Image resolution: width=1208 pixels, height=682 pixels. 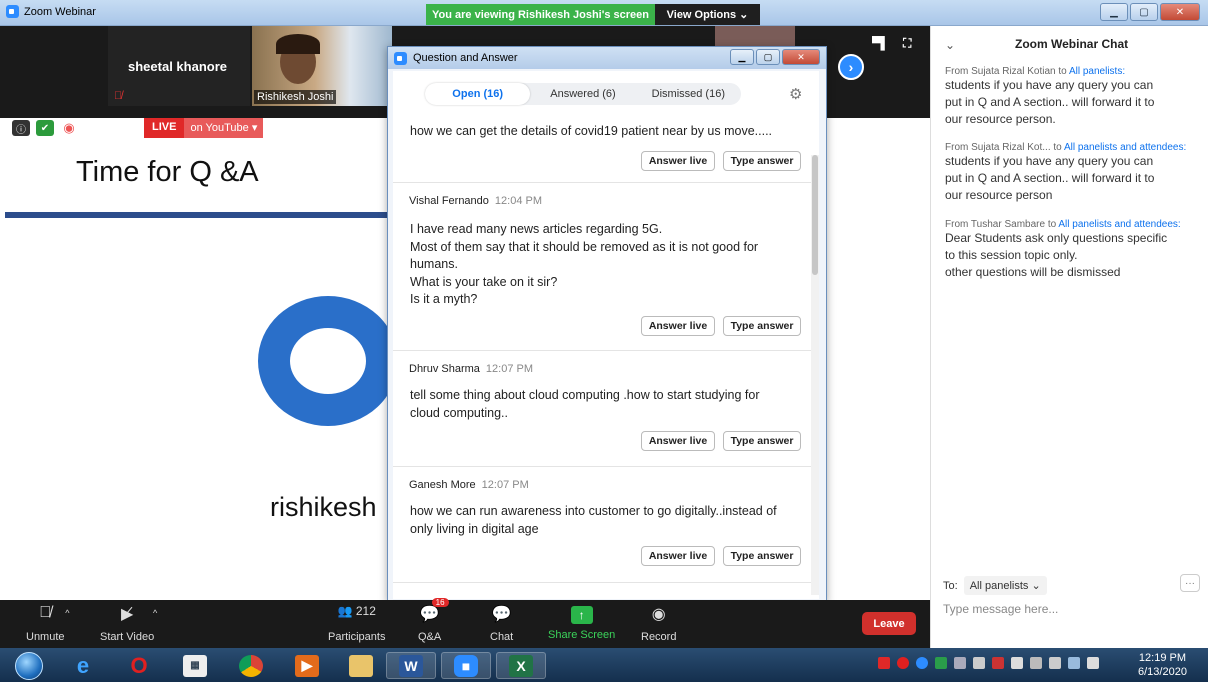 What do you see at coordinates (471, 369) in the screenshot?
I see `question-author: Dhruv Sharma 12:07 PM` at bounding box center [471, 369].